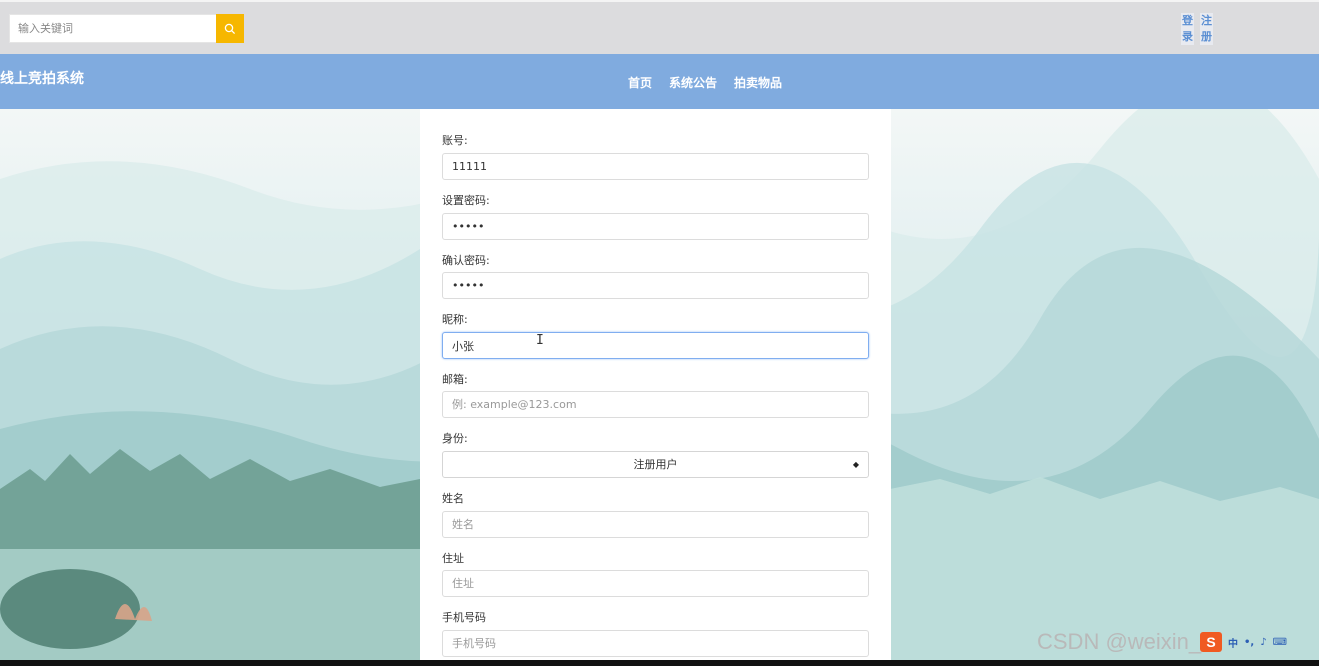 This screenshot has width=1319, height=666. I want to click on nickname-label: 昵称:, so click(455, 319).